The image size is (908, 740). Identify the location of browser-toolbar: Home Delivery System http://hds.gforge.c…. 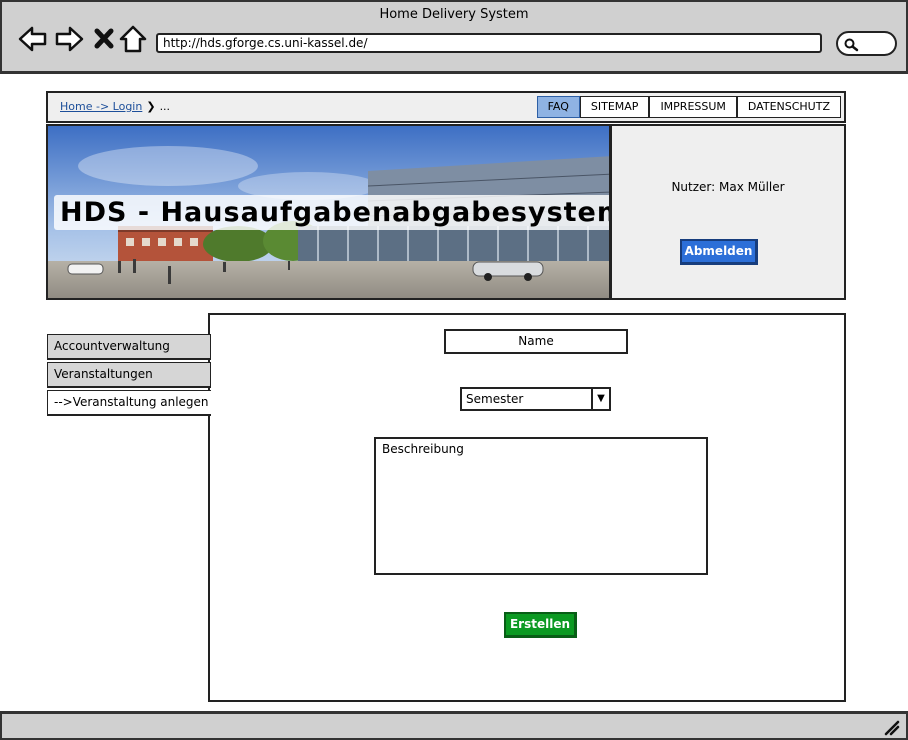
(454, 37).